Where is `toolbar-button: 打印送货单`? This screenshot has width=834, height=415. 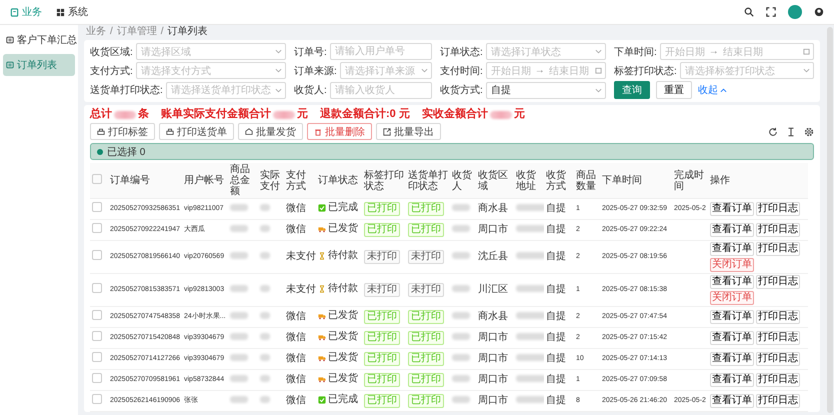
toolbar-button: 打印送货单 is located at coordinates (196, 131).